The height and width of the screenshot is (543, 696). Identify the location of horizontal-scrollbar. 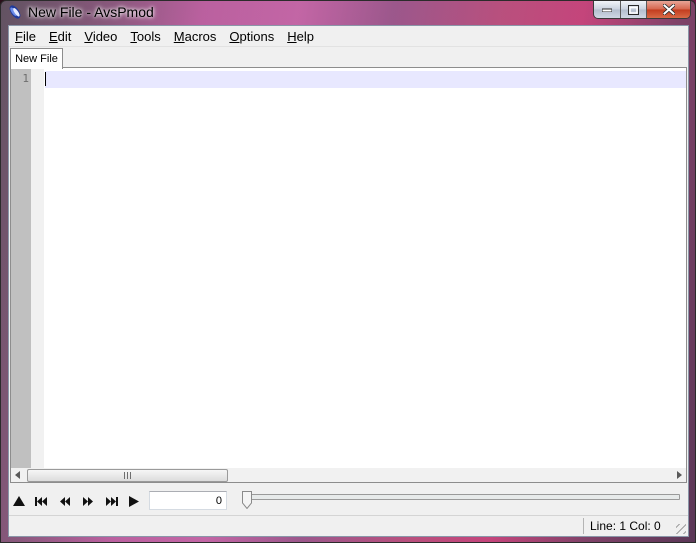
(348, 475).